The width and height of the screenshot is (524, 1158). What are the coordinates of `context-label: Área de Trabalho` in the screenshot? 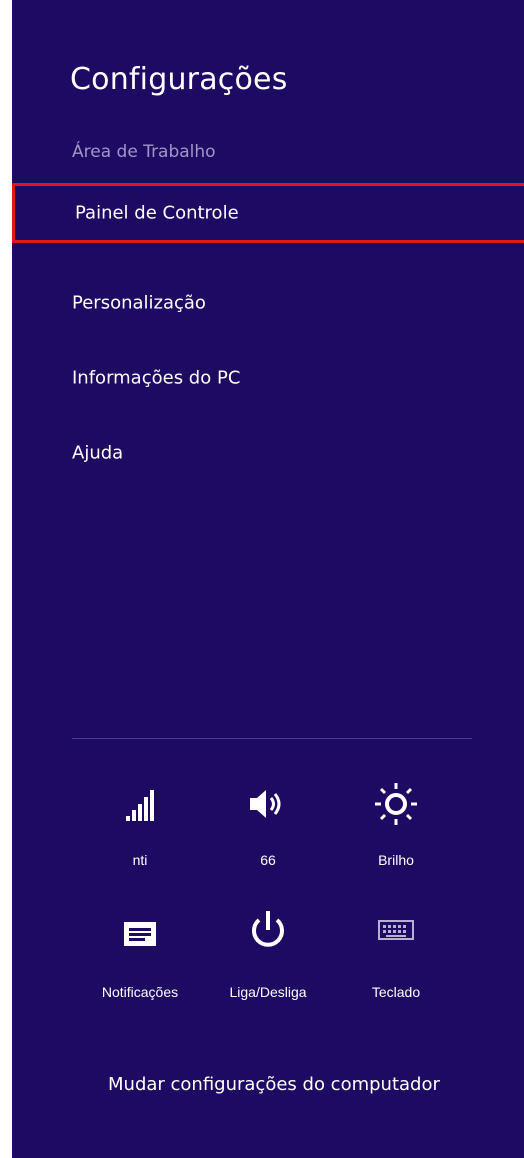 It's located at (144, 152).